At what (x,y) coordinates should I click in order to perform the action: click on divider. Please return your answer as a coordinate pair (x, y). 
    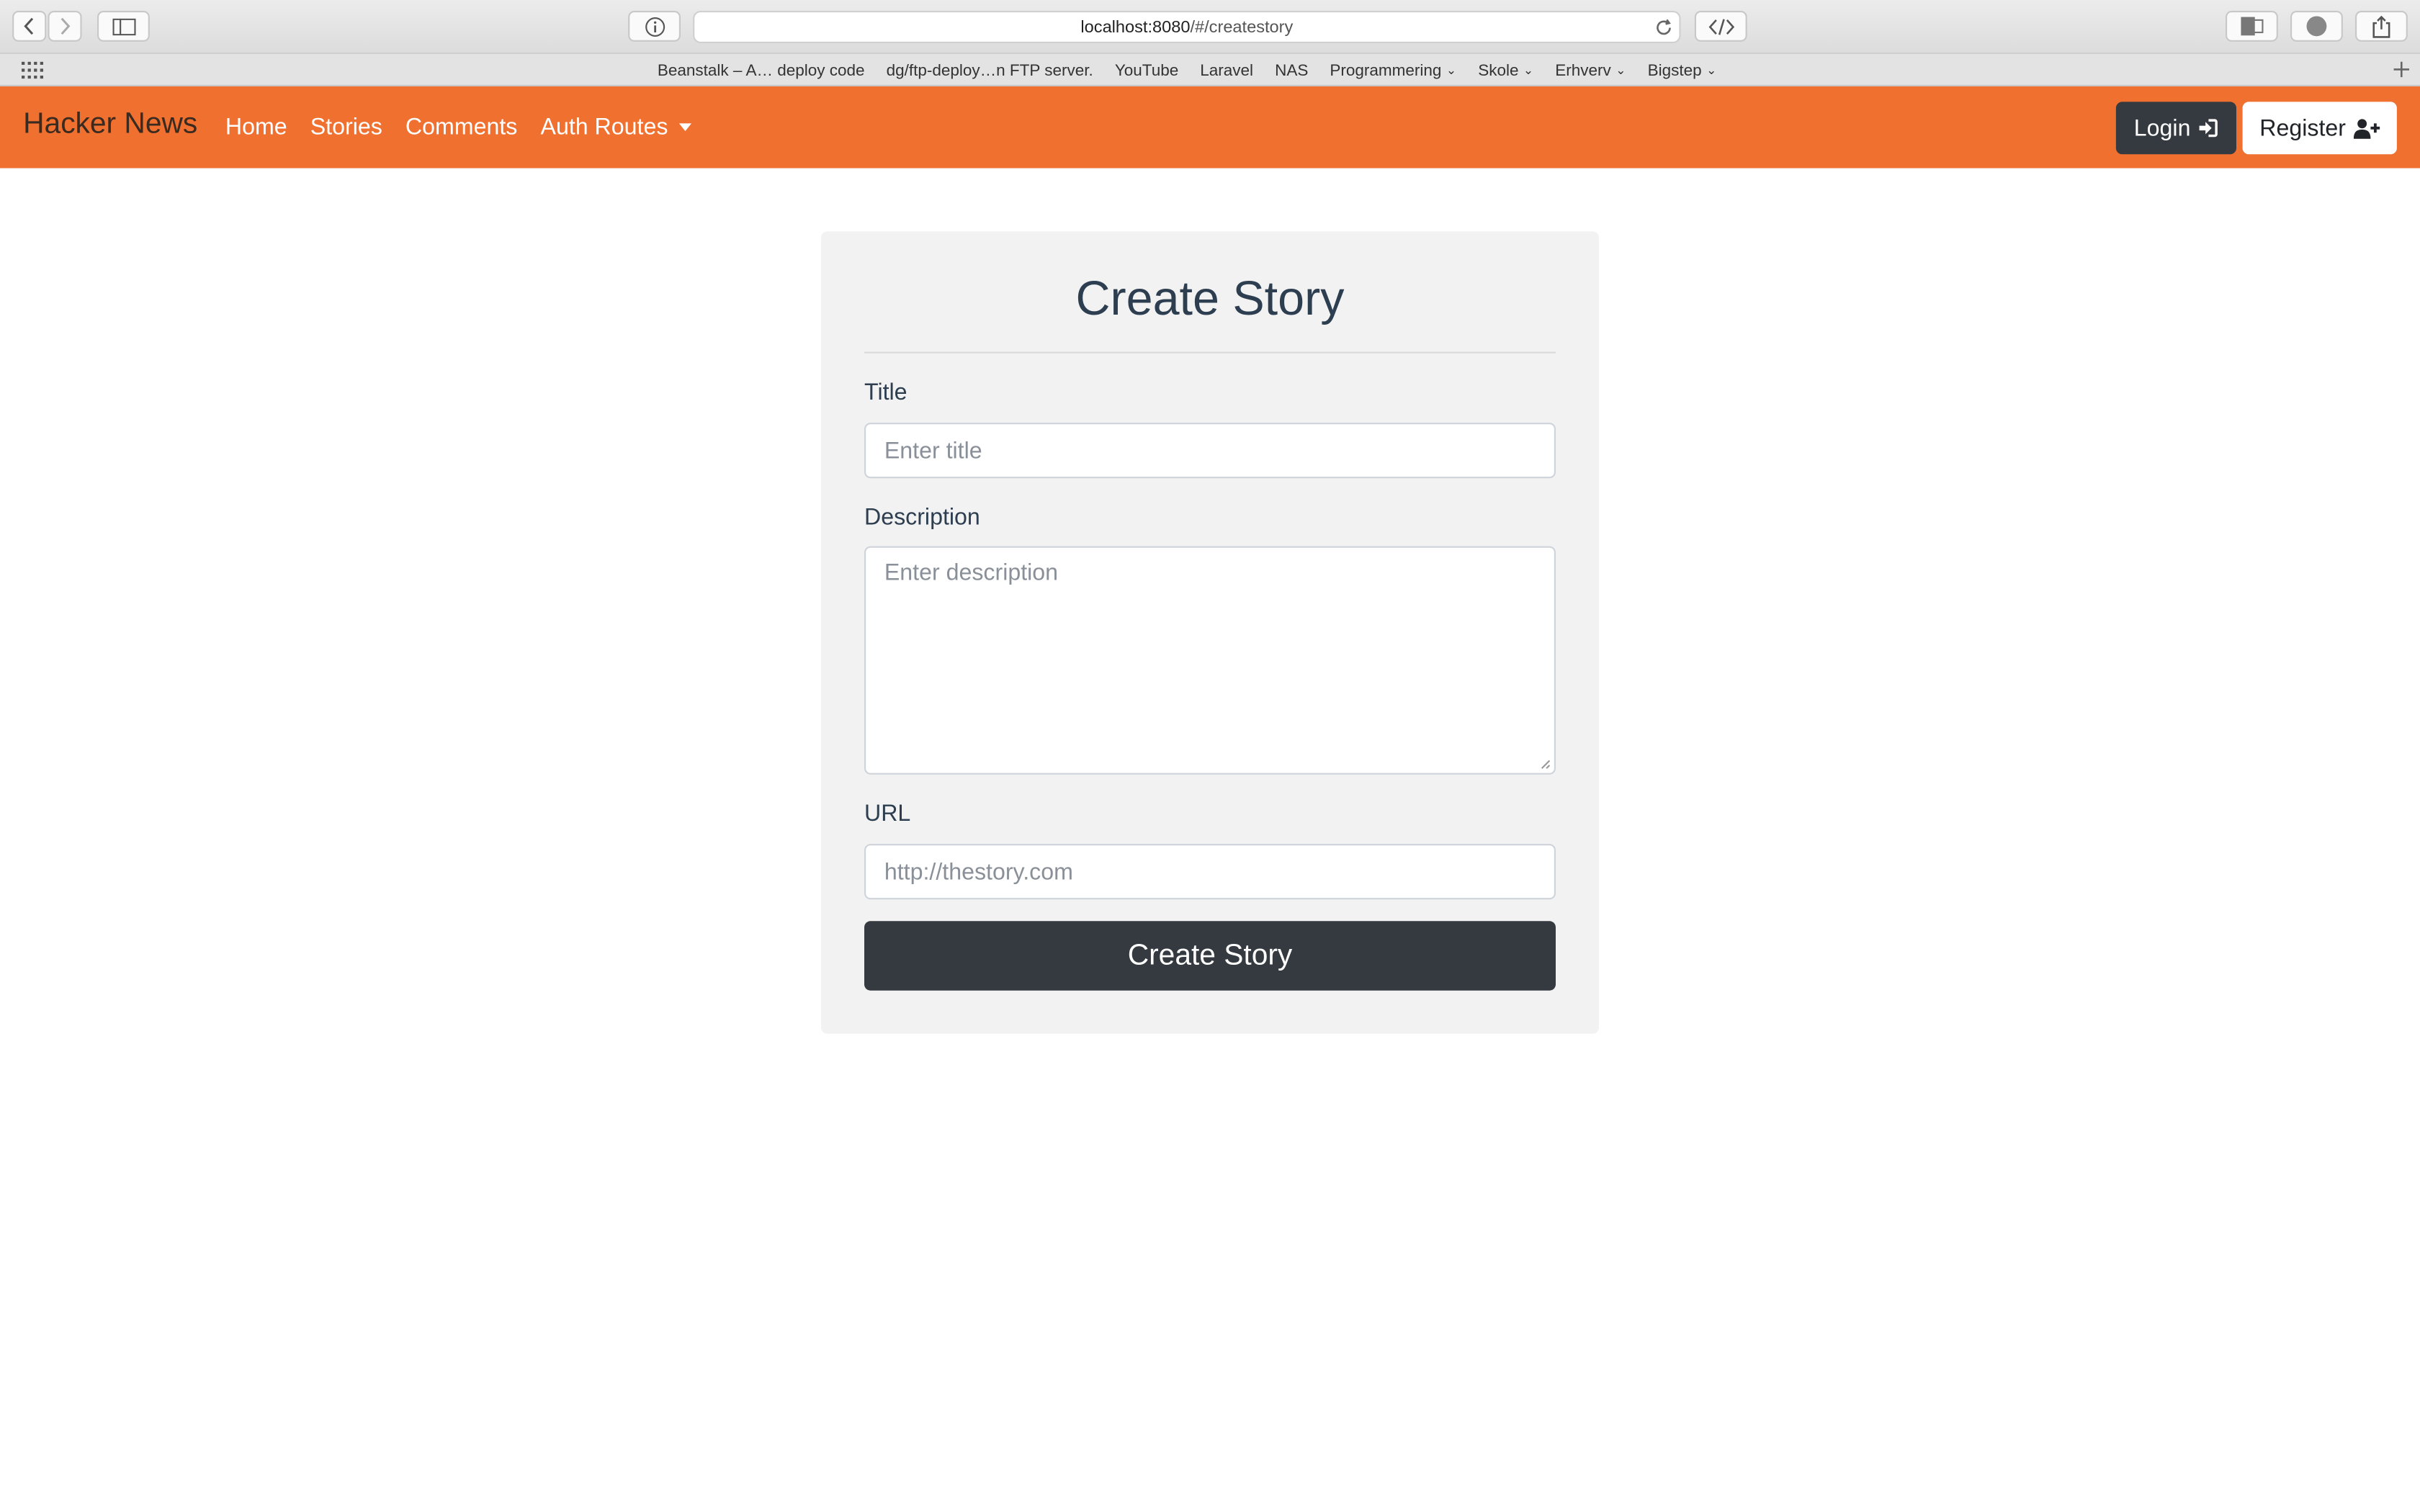
    Looking at the image, I should click on (1210, 352).